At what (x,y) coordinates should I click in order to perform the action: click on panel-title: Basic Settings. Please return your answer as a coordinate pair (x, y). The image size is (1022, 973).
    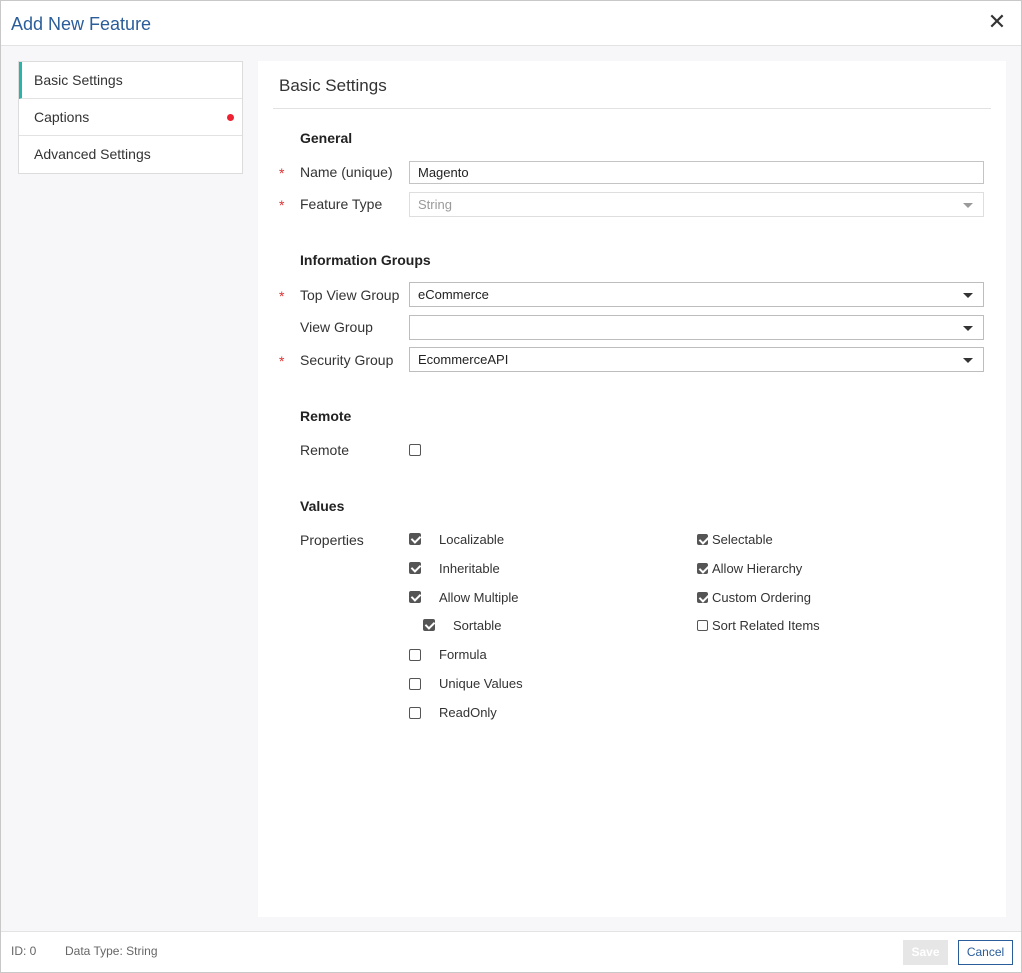
    Looking at the image, I should click on (333, 85).